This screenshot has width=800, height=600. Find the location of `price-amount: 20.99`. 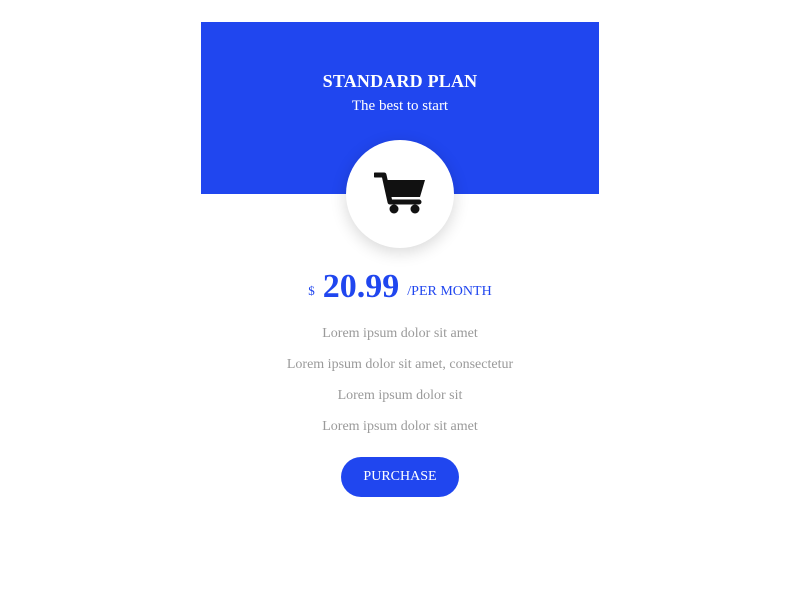

price-amount: 20.99 is located at coordinates (361, 286).